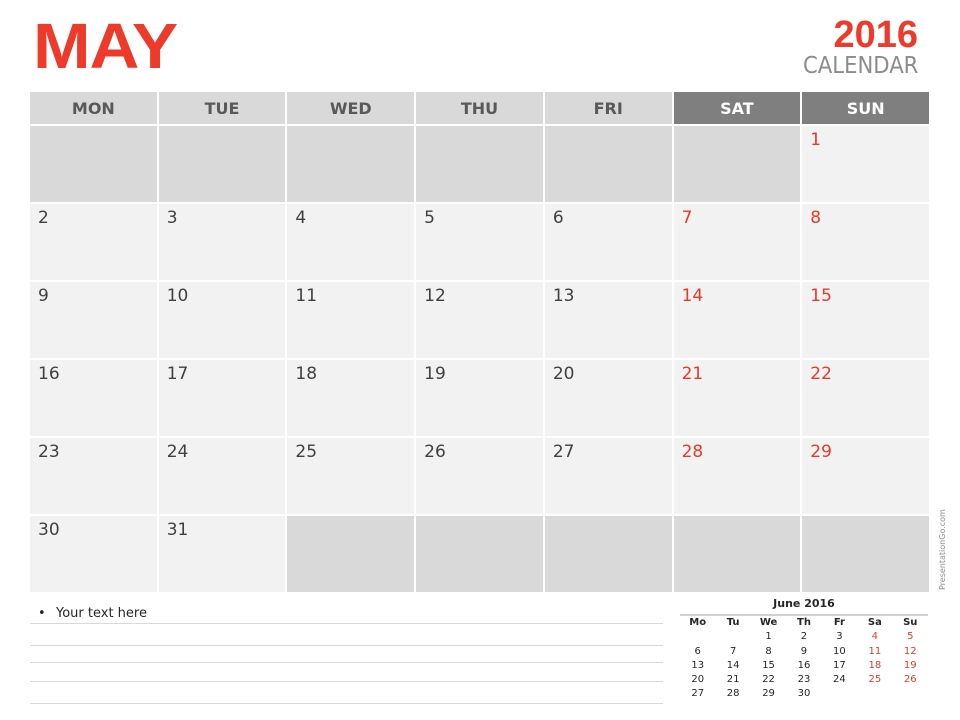 The width and height of the screenshot is (960, 720). What do you see at coordinates (222, 554) in the screenshot?
I see `day-cell: 31` at bounding box center [222, 554].